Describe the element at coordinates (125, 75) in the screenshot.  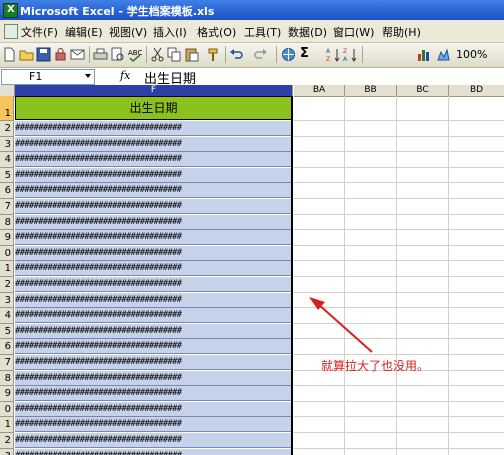
I see `function-icon: fx` at that location.